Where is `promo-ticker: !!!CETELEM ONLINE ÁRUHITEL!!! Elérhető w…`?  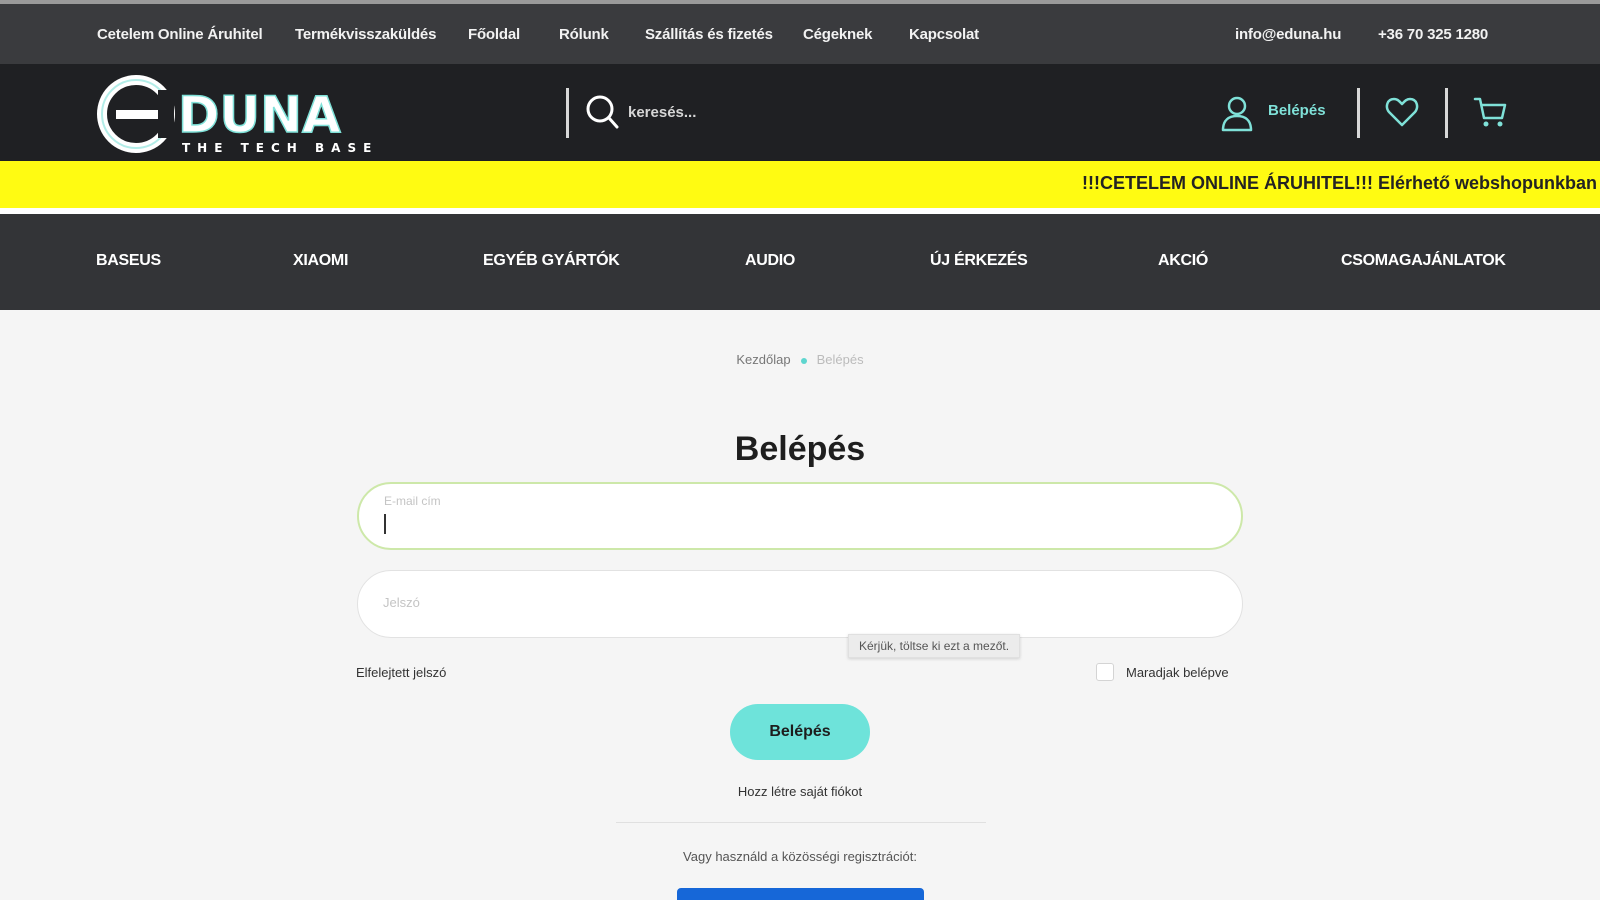
promo-ticker: !!!CETELEM ONLINE ÁRUHITEL!!! Elérhető w… is located at coordinates (800, 184).